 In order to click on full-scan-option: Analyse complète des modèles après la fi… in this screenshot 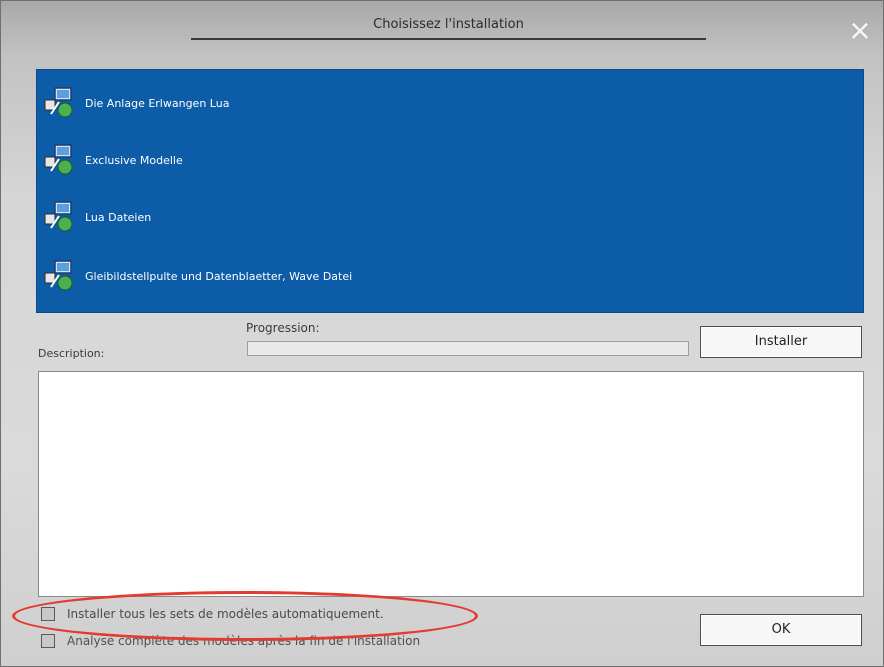, I will do `click(230, 641)`.